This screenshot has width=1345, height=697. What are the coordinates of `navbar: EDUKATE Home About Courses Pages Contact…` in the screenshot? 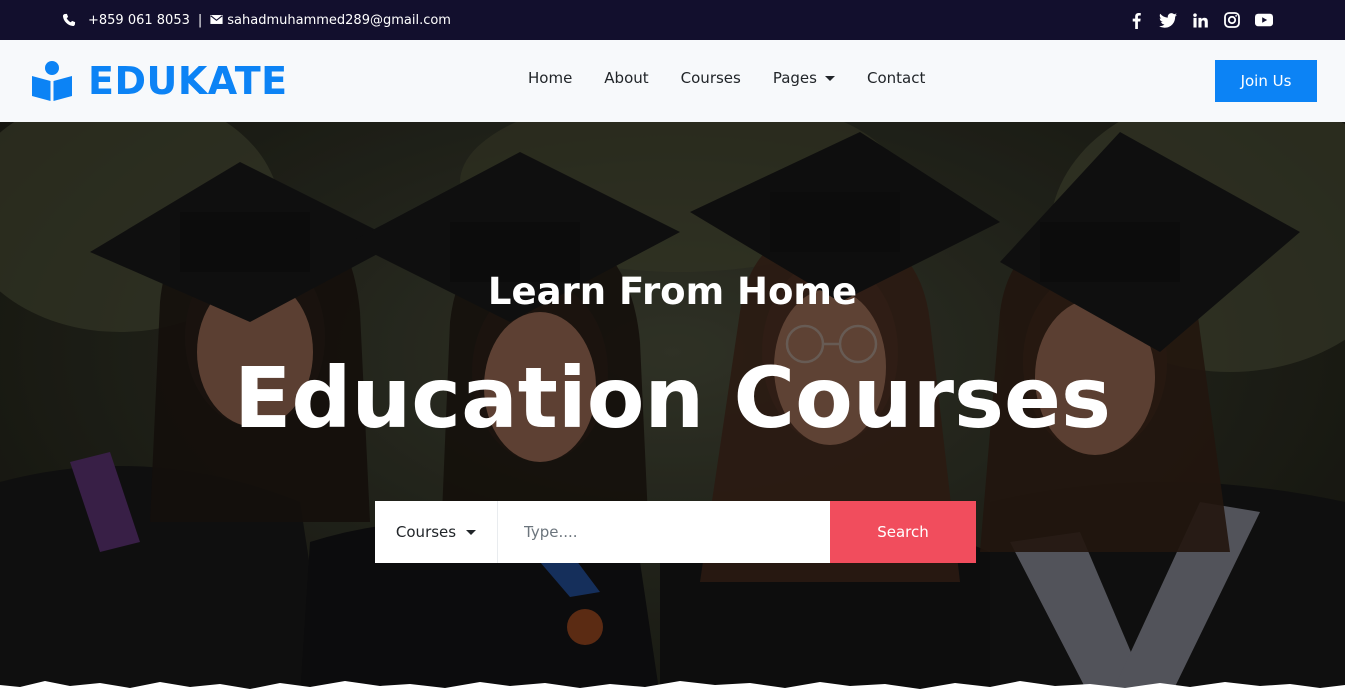 It's located at (672, 81).